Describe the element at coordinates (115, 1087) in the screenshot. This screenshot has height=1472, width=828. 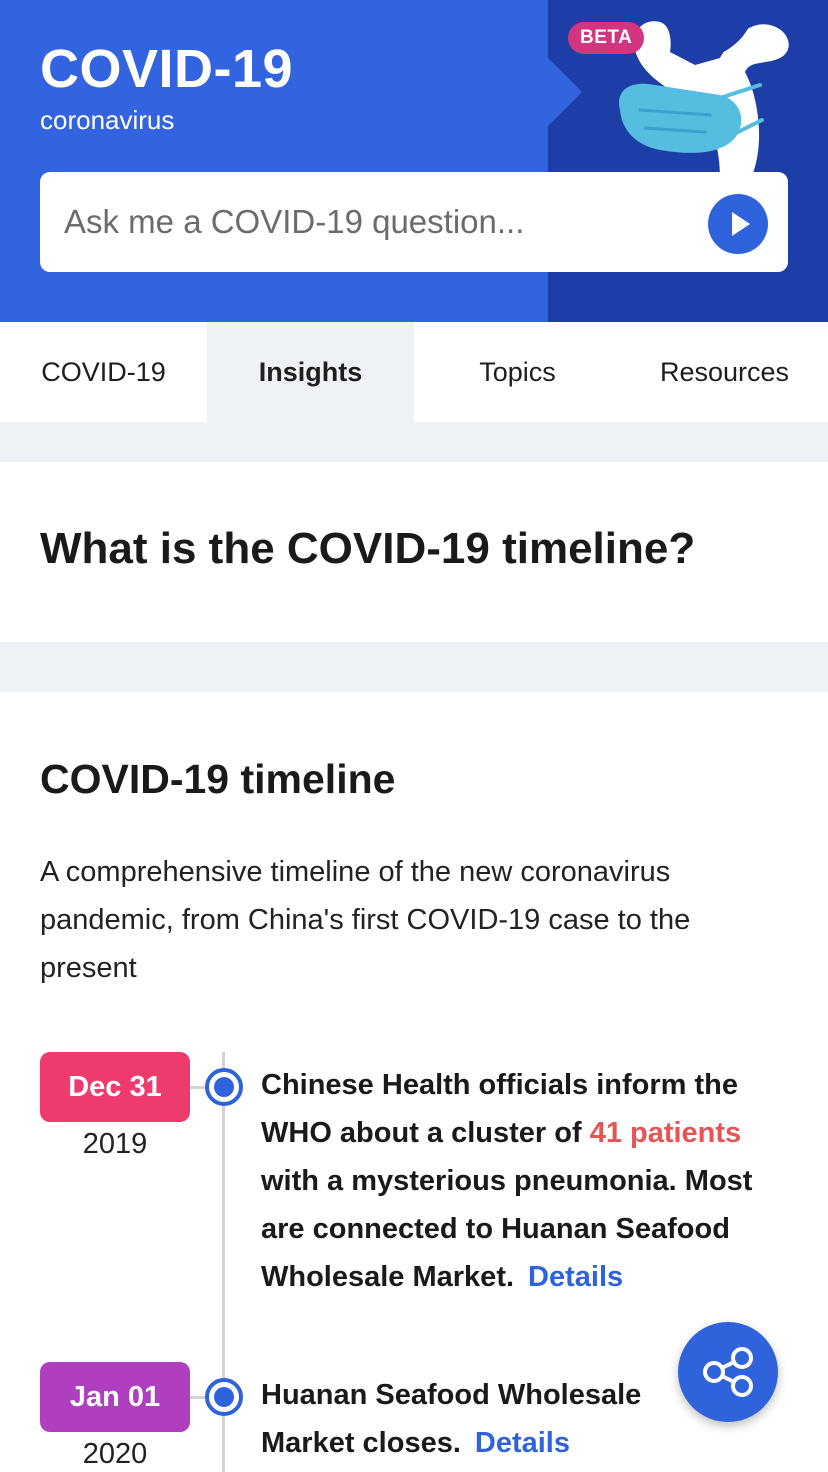
I see `event-date-badge: Dec 31` at that location.